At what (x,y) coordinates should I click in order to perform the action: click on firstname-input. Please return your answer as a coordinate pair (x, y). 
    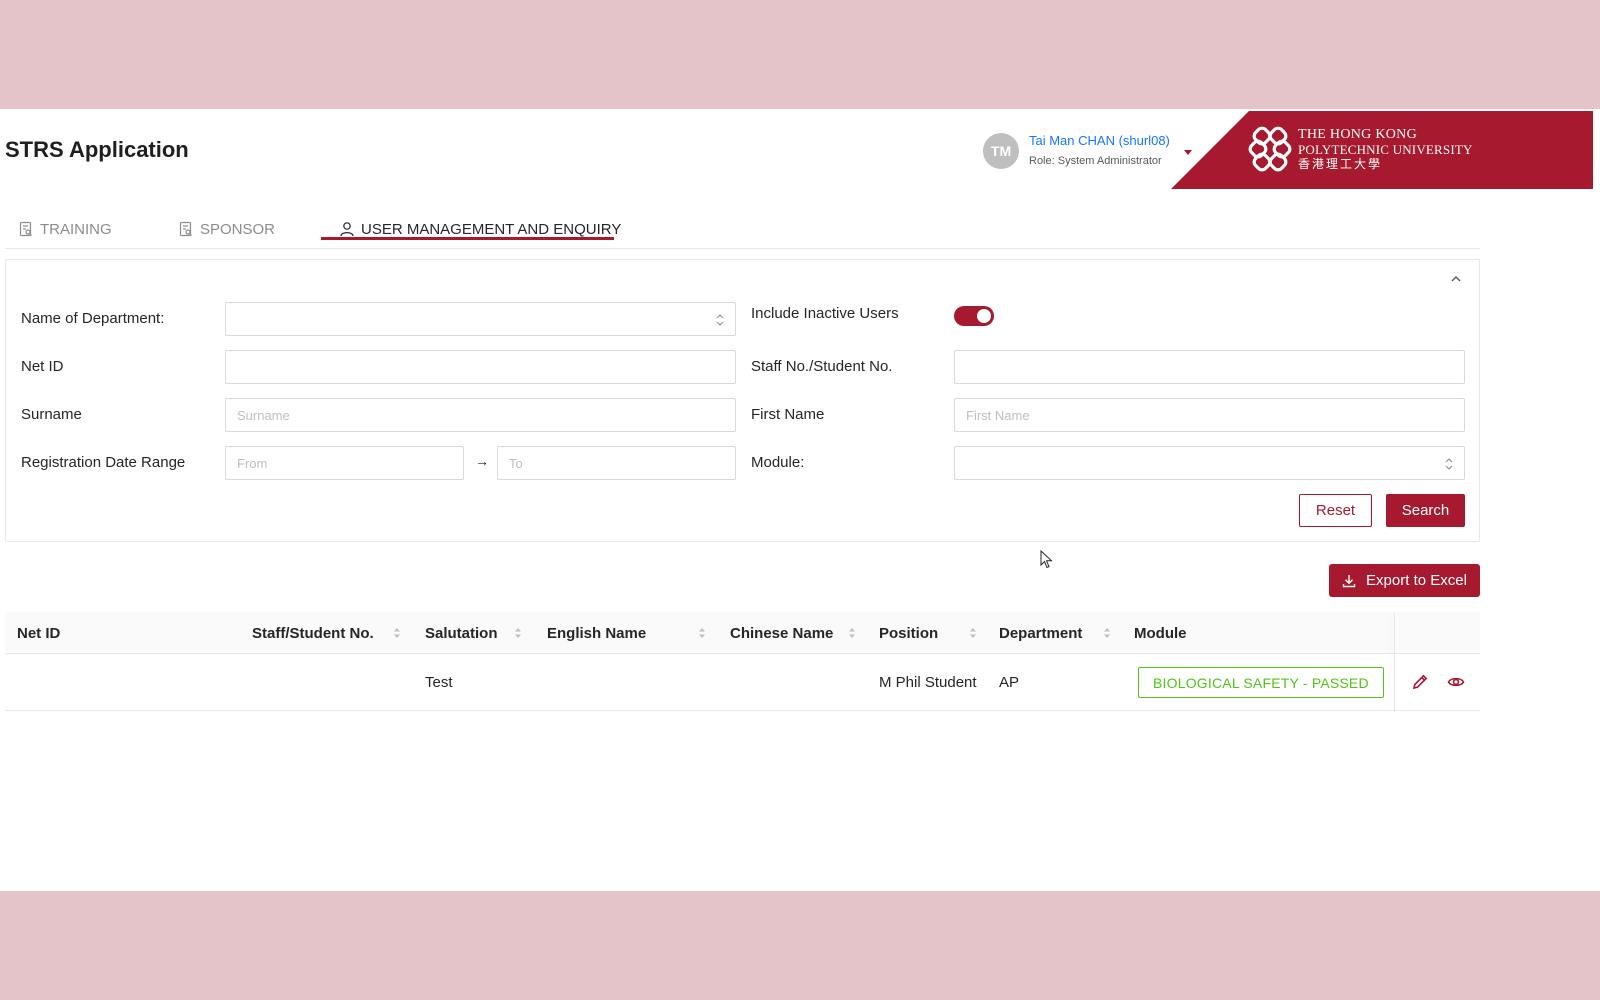
    Looking at the image, I should click on (1209, 415).